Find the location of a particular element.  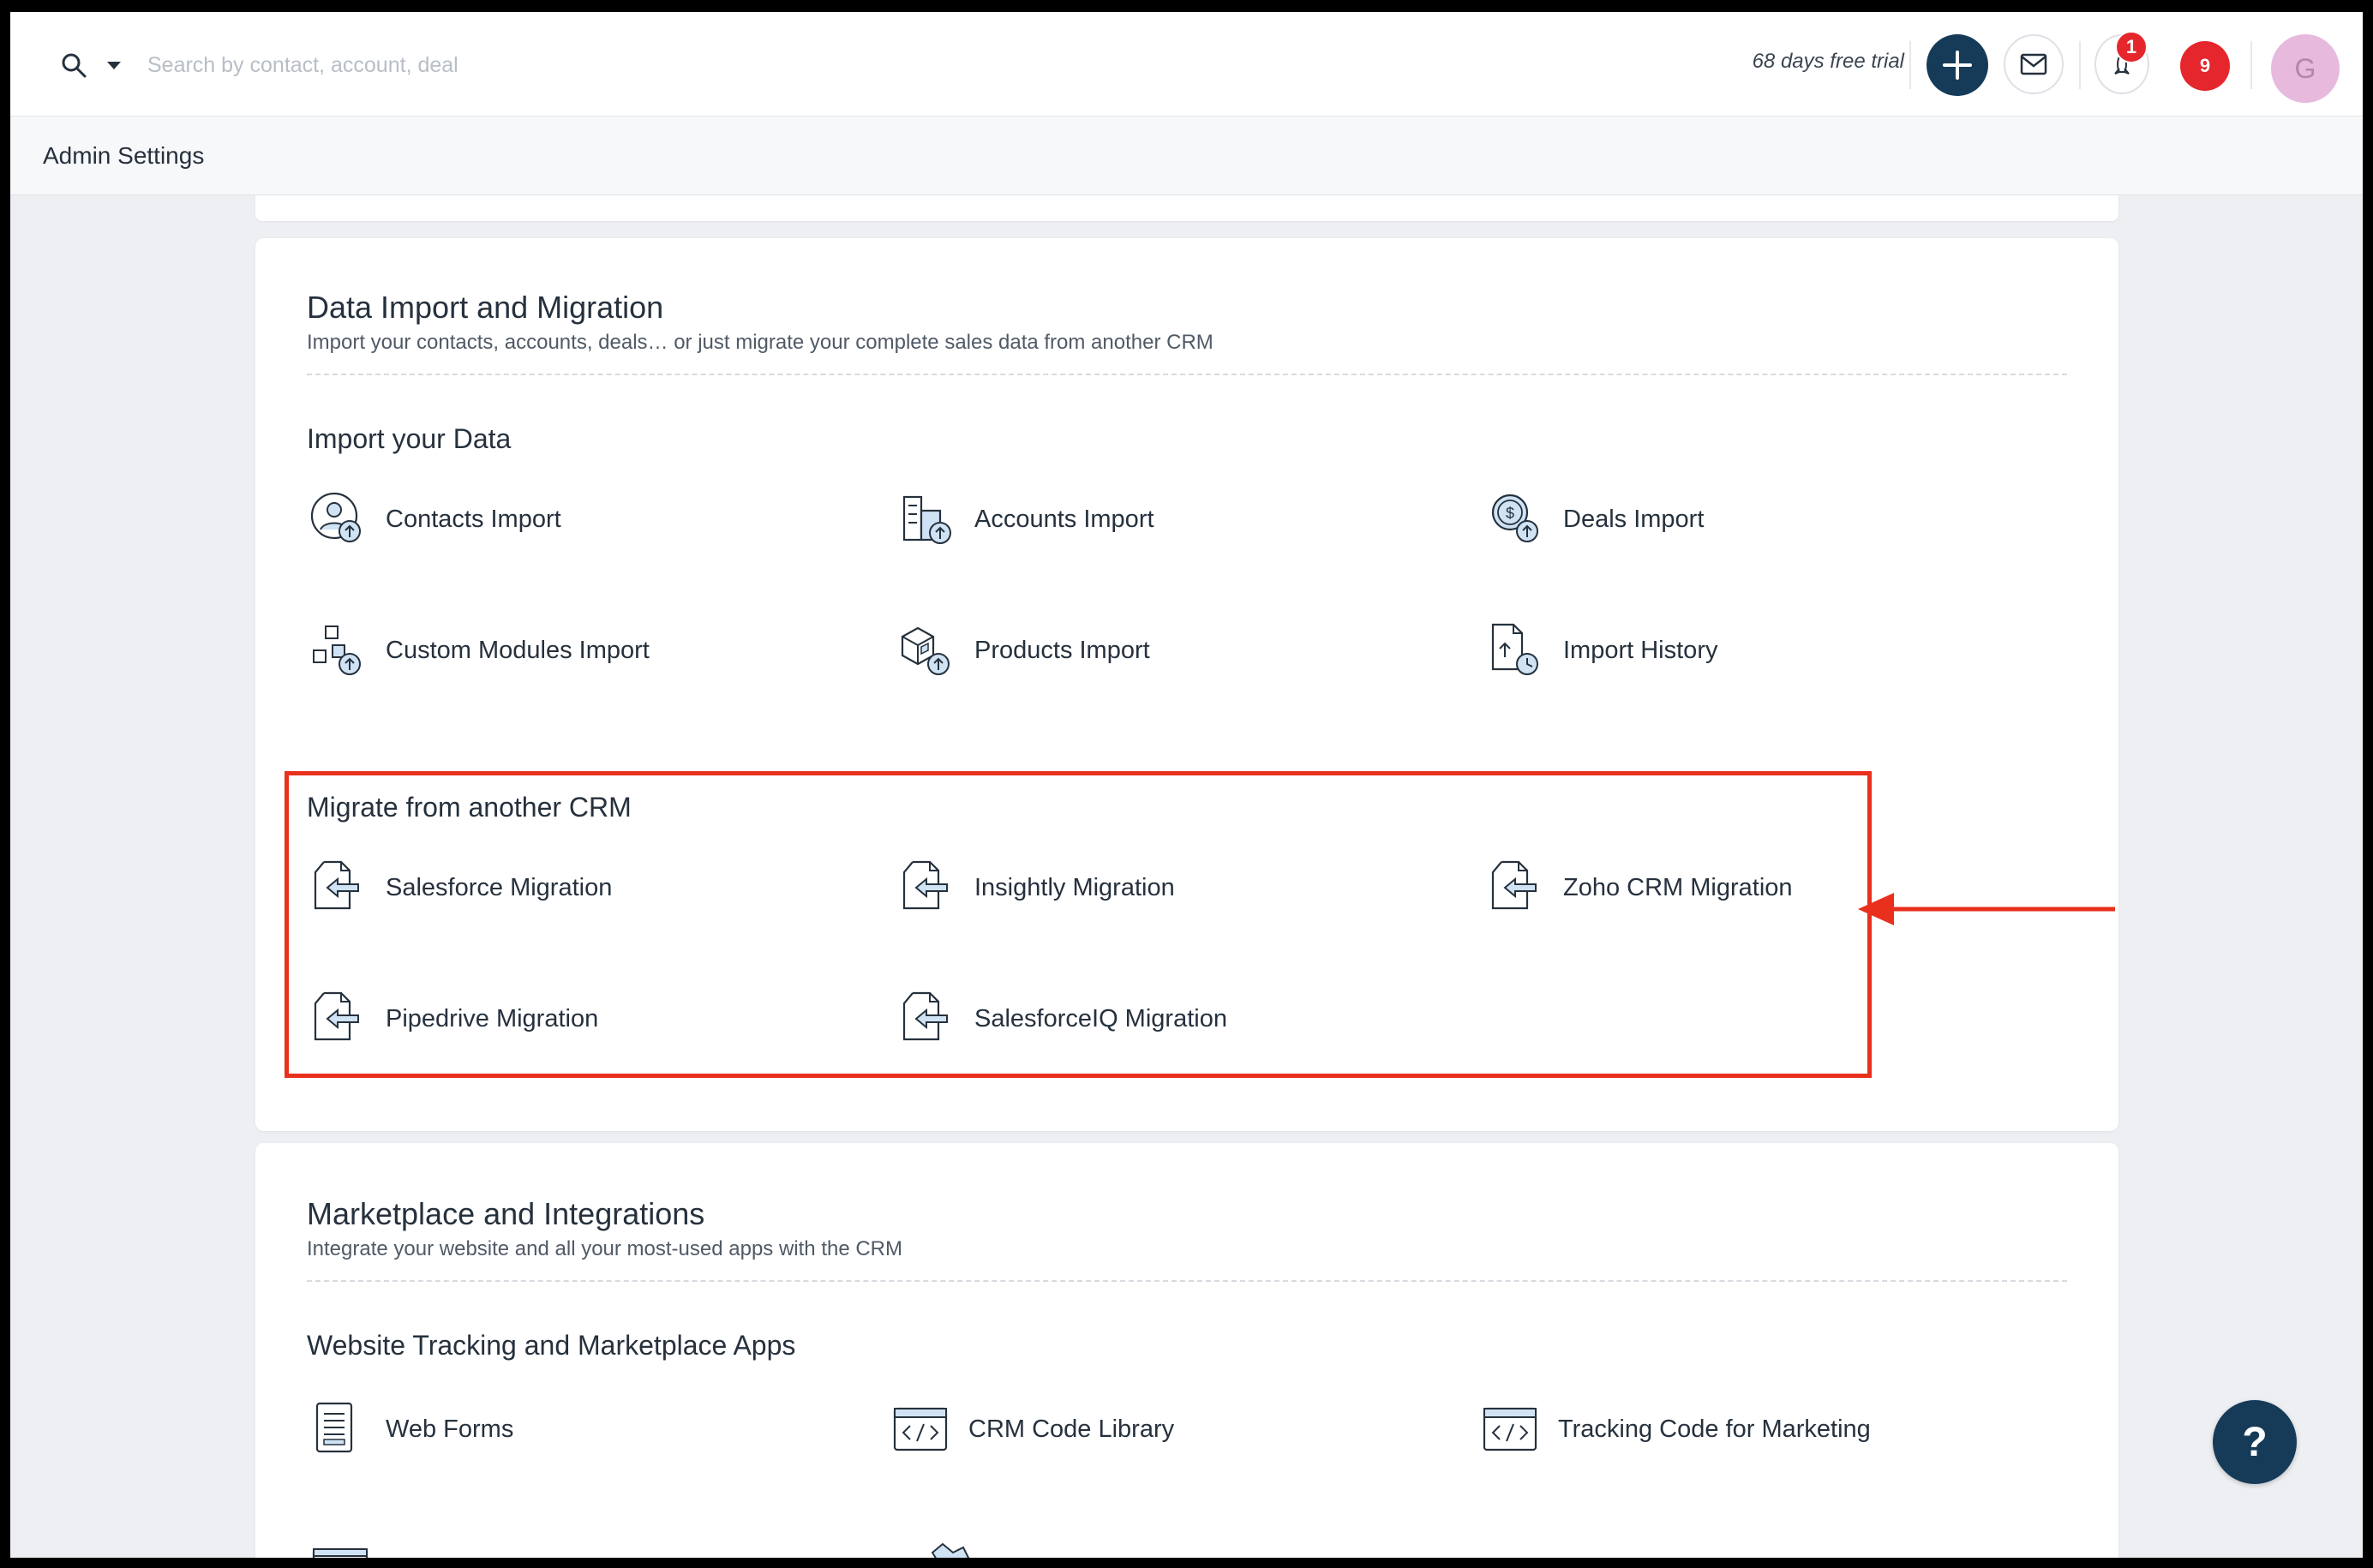

web-forms-link: Web Forms is located at coordinates (410, 1429).